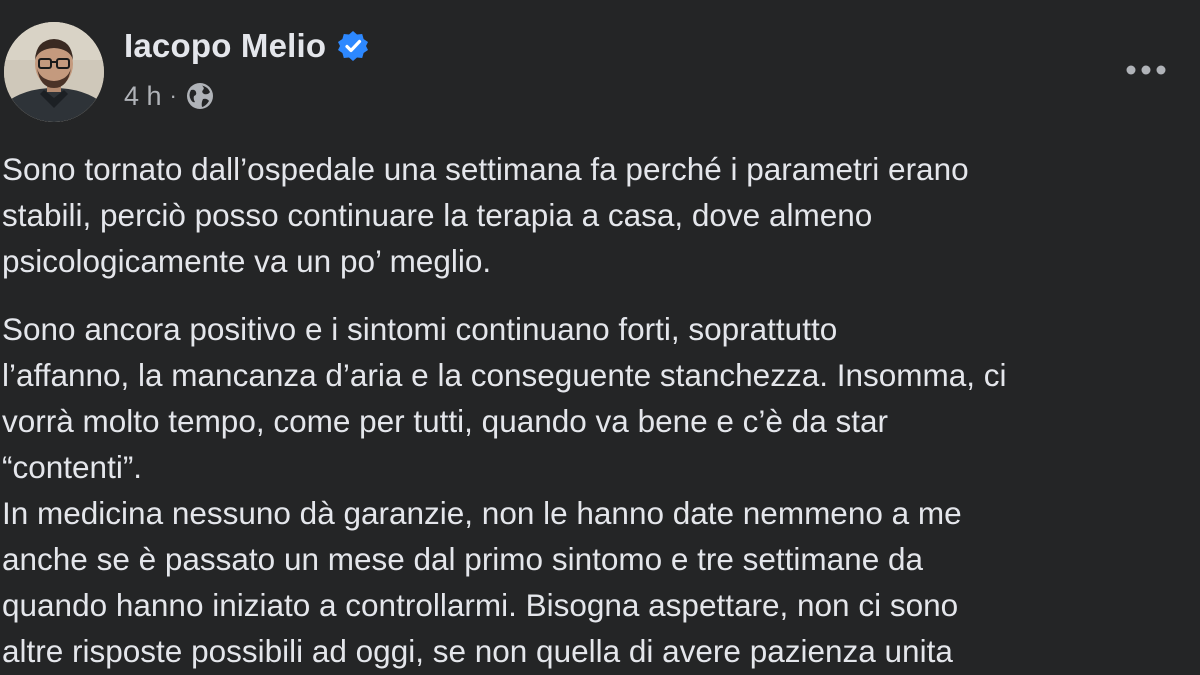 This screenshot has height=675, width=1200. I want to click on text-line: psicologicamente va un po’ meglio., so click(247, 261).